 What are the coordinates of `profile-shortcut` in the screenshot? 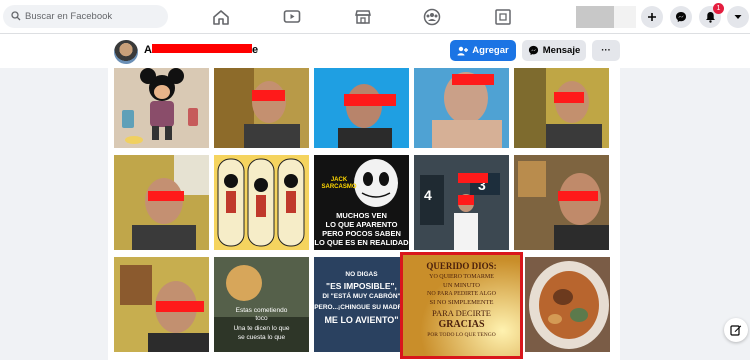 It's located at (595, 17).